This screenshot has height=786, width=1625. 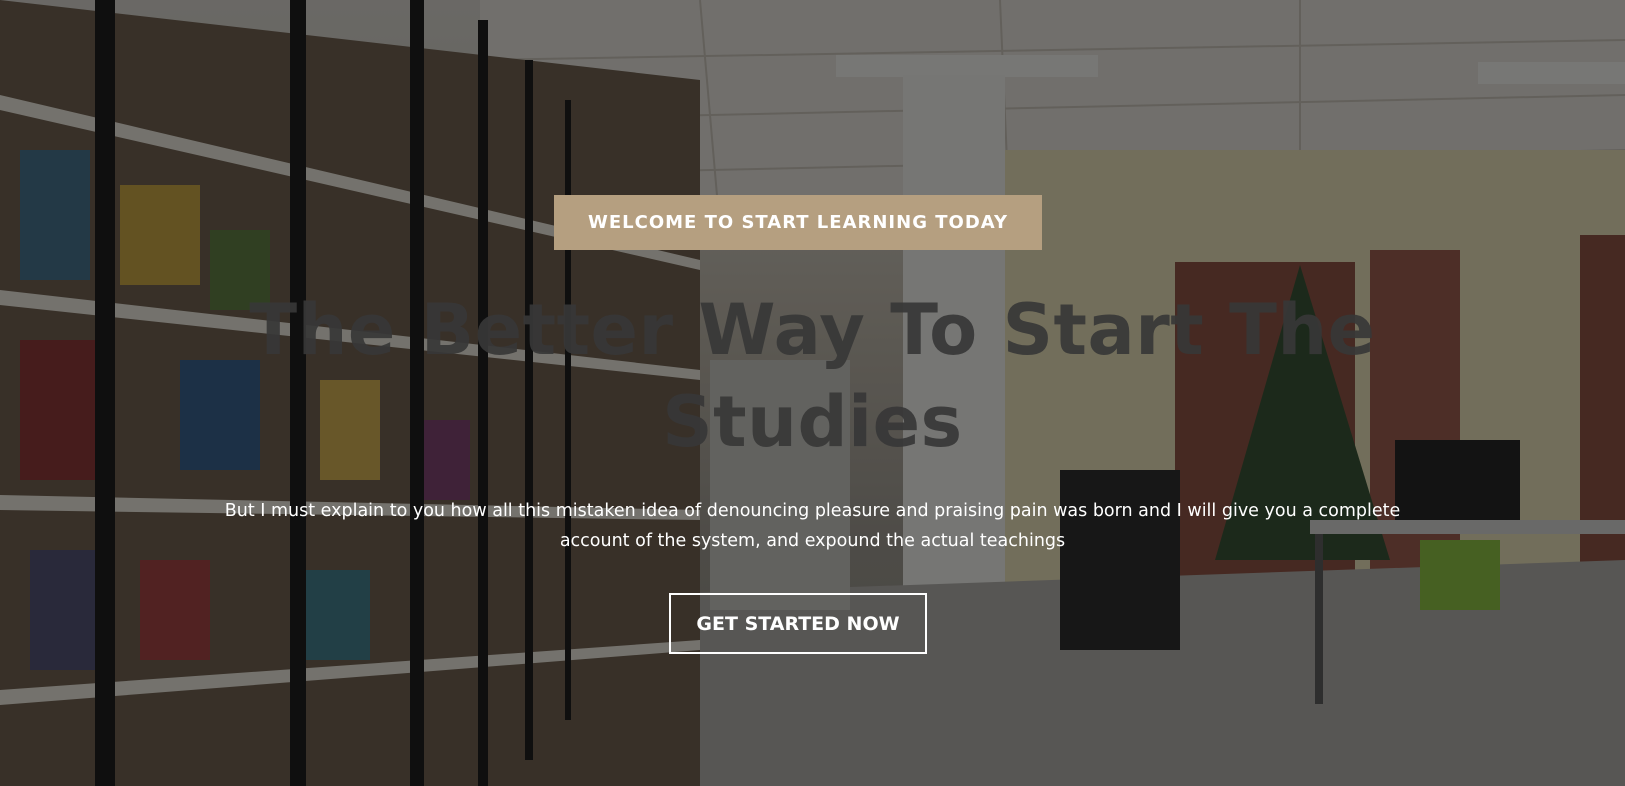 I want to click on welcome-badge: WELCOME TO START LEARNING TODAY, so click(x=798, y=222).